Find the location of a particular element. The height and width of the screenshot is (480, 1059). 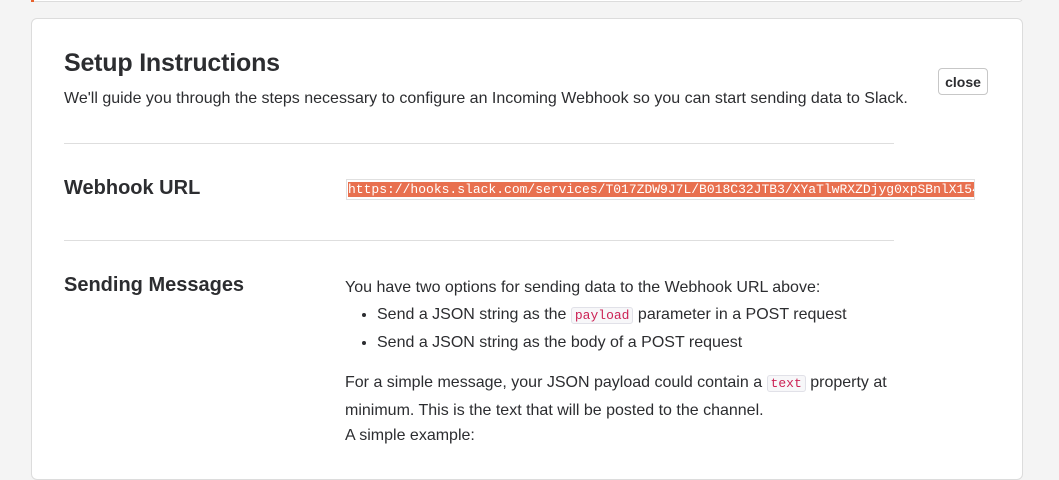

page-title: Setup Instructions is located at coordinates (172, 63).